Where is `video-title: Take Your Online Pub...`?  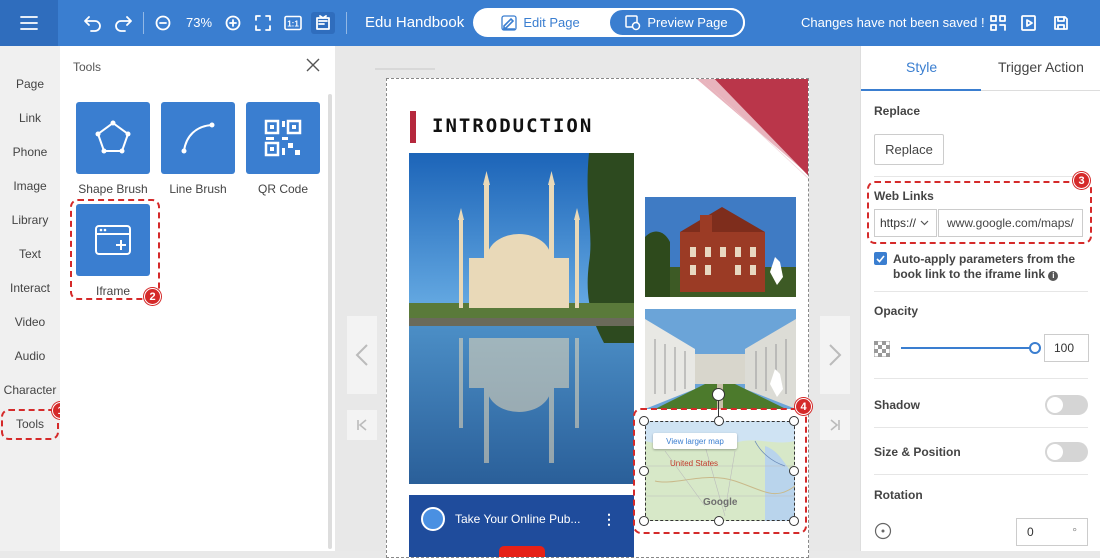
video-title: Take Your Online Pub... is located at coordinates (518, 519).